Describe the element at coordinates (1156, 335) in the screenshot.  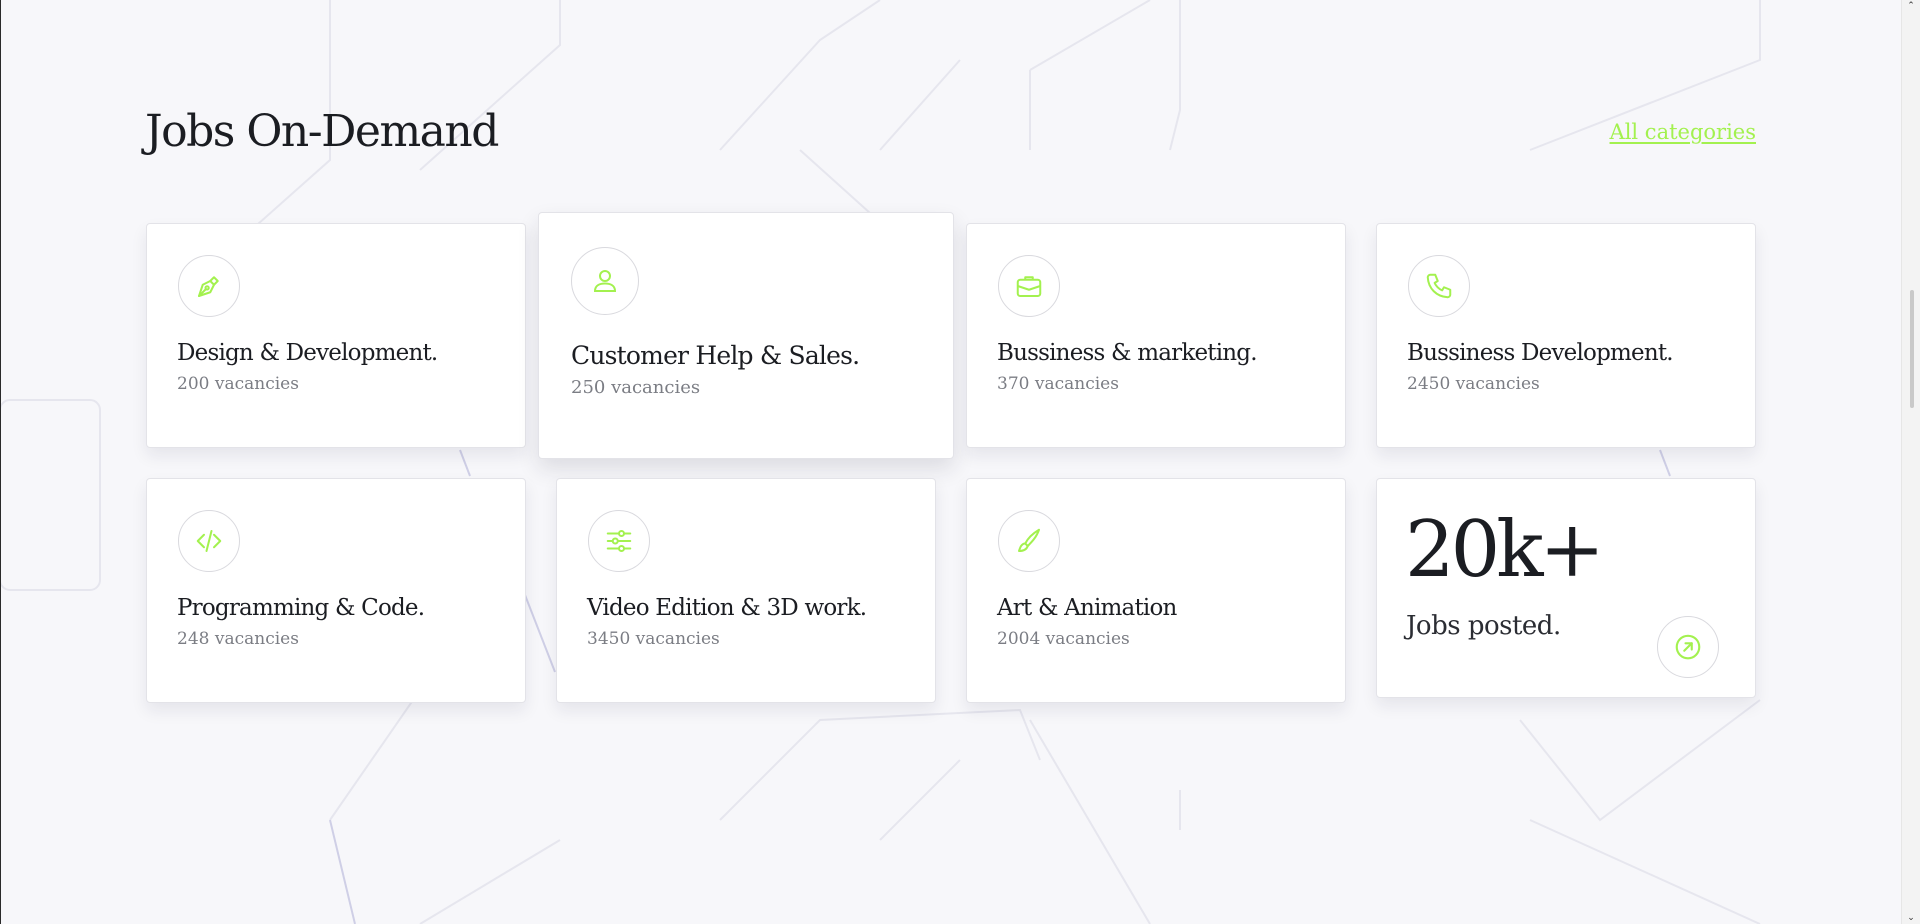
I see `category-card-business-marketing: Bussiness & marketing. 370 vacancies` at that location.